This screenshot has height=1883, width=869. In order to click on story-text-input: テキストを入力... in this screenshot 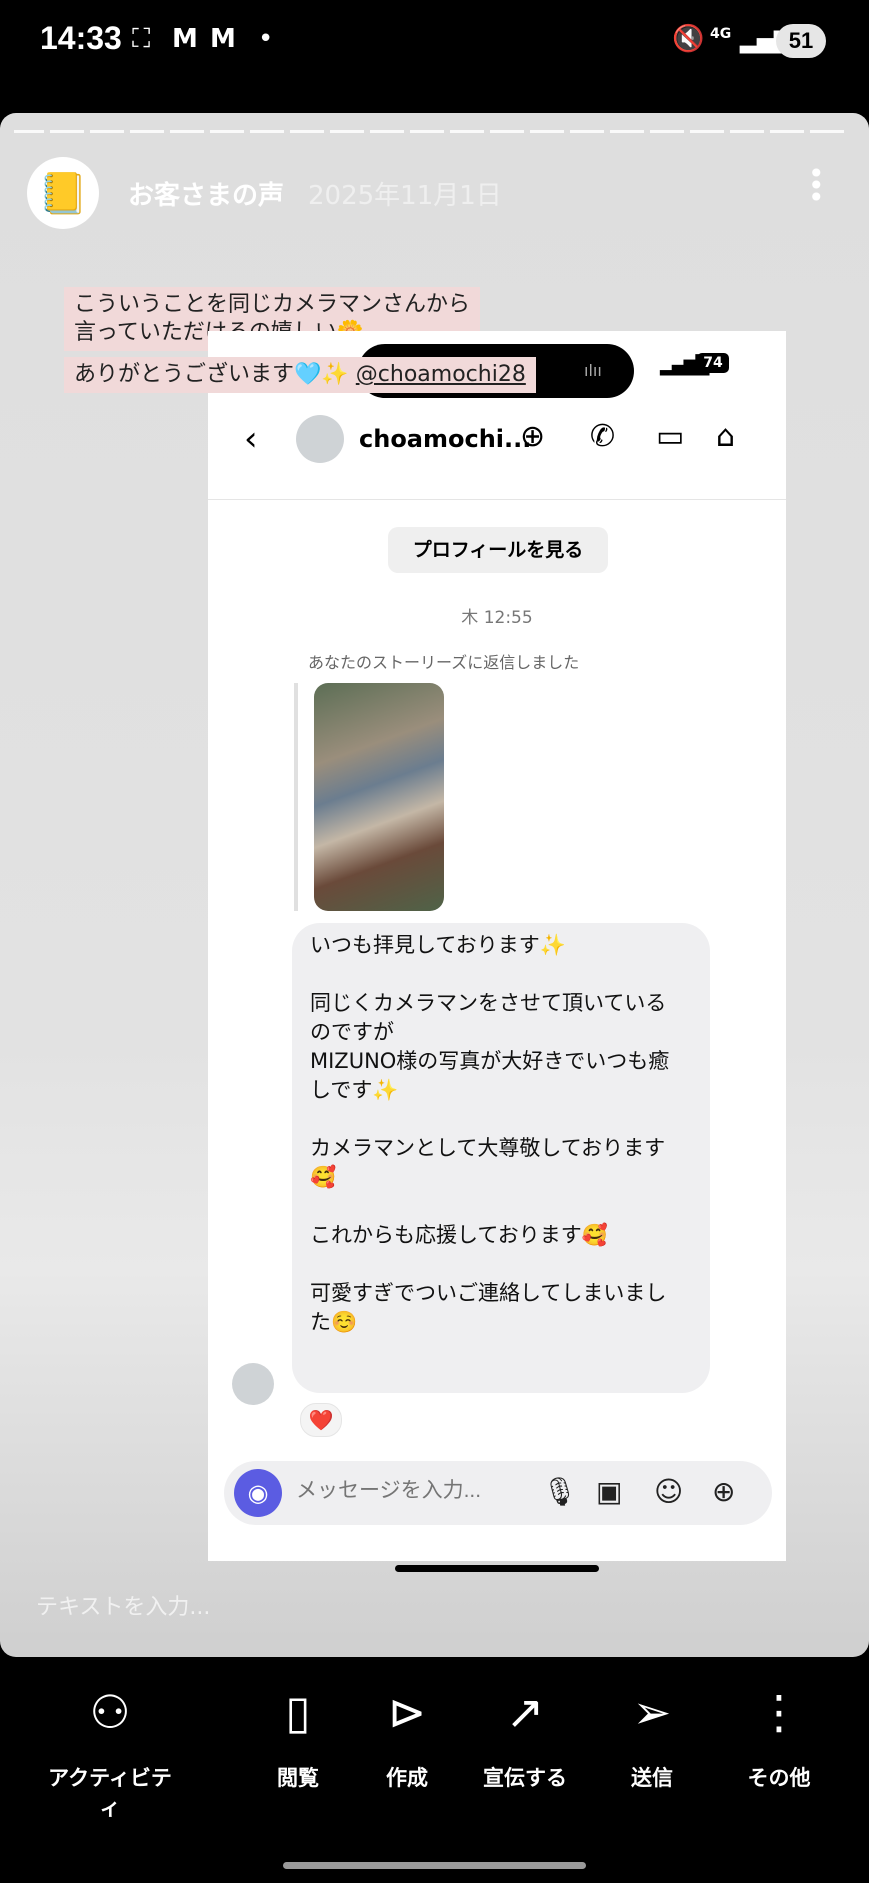, I will do `click(123, 1605)`.